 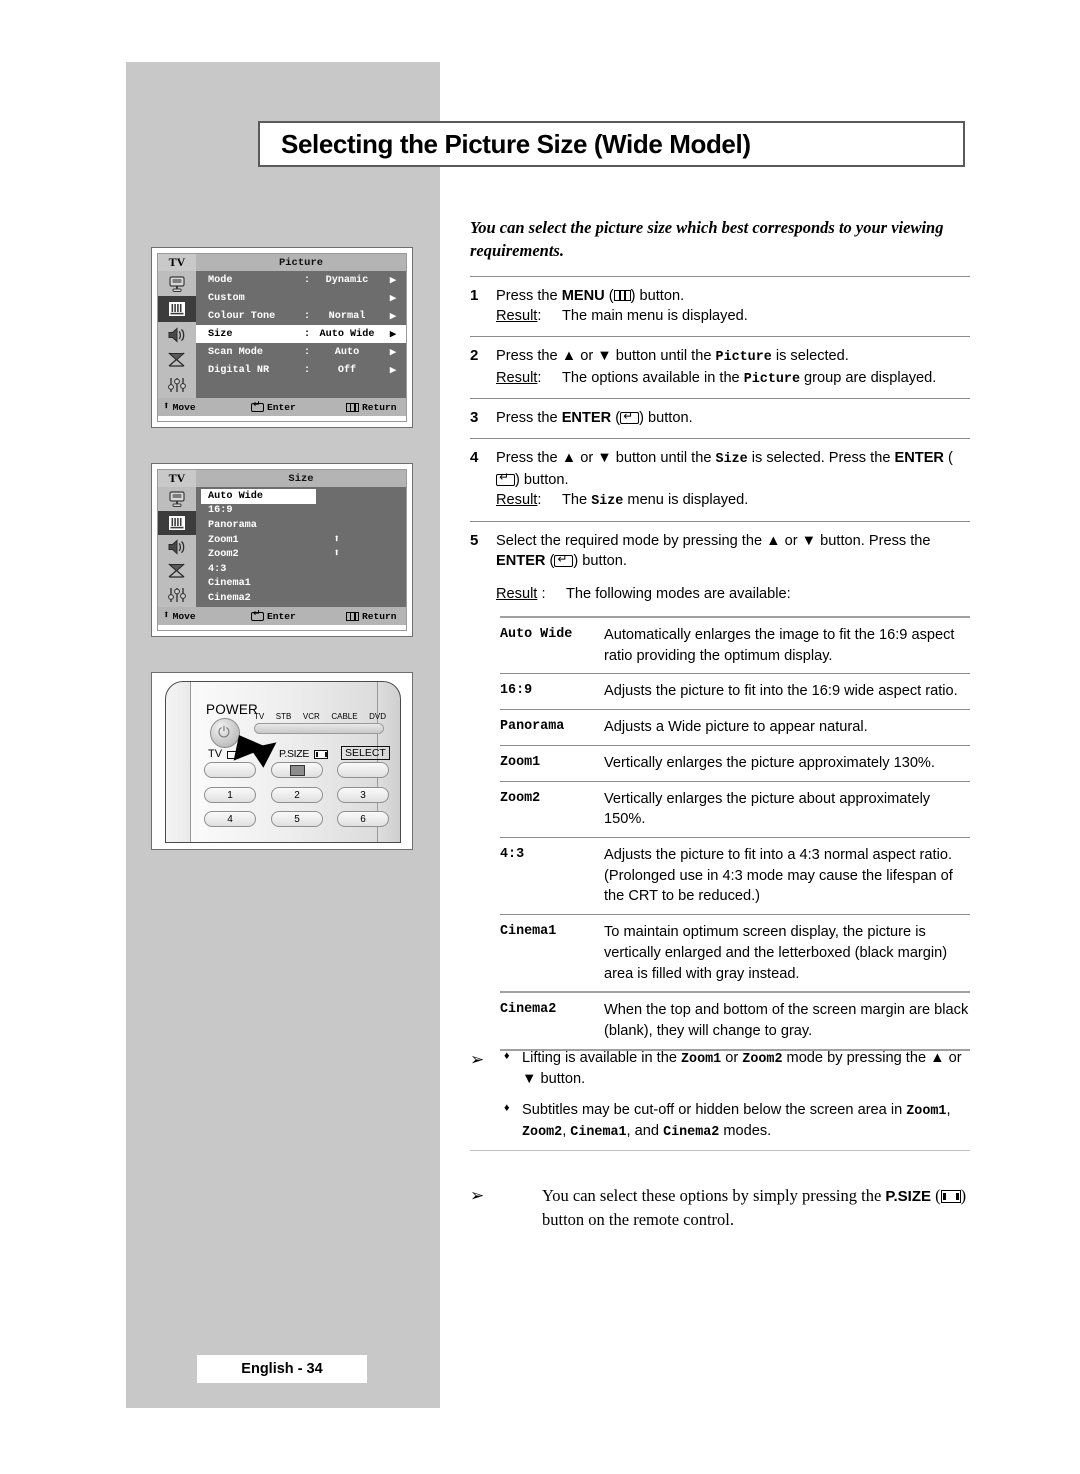 What do you see at coordinates (301, 316) in the screenshot?
I see `osd-row: Colour Tone : Normal ▶` at bounding box center [301, 316].